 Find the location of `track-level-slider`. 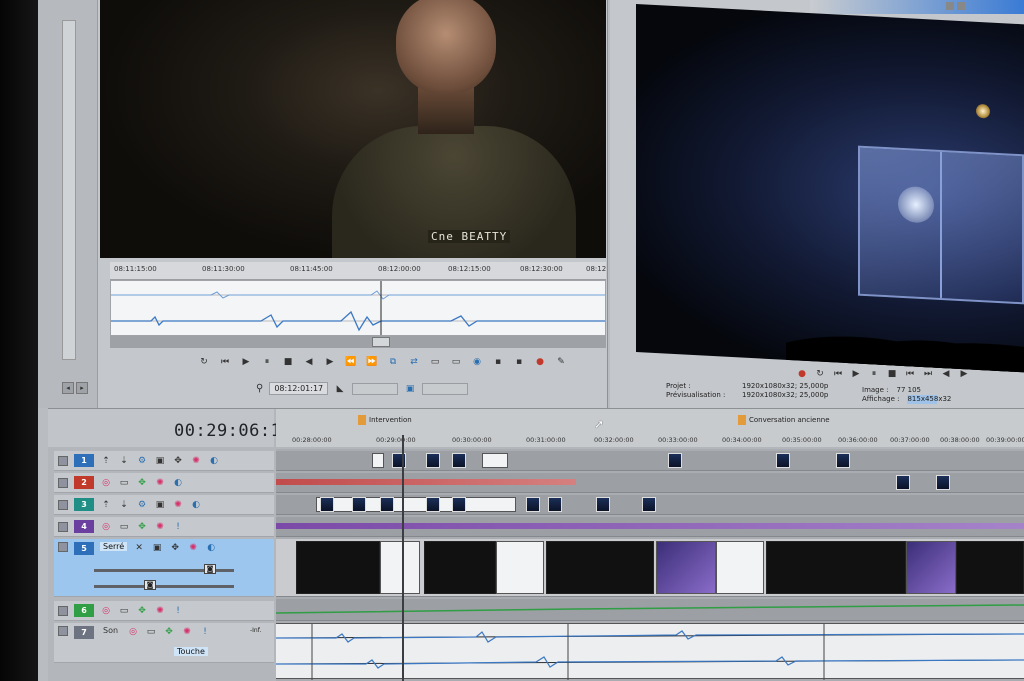

track-level-slider is located at coordinates (164, 586).